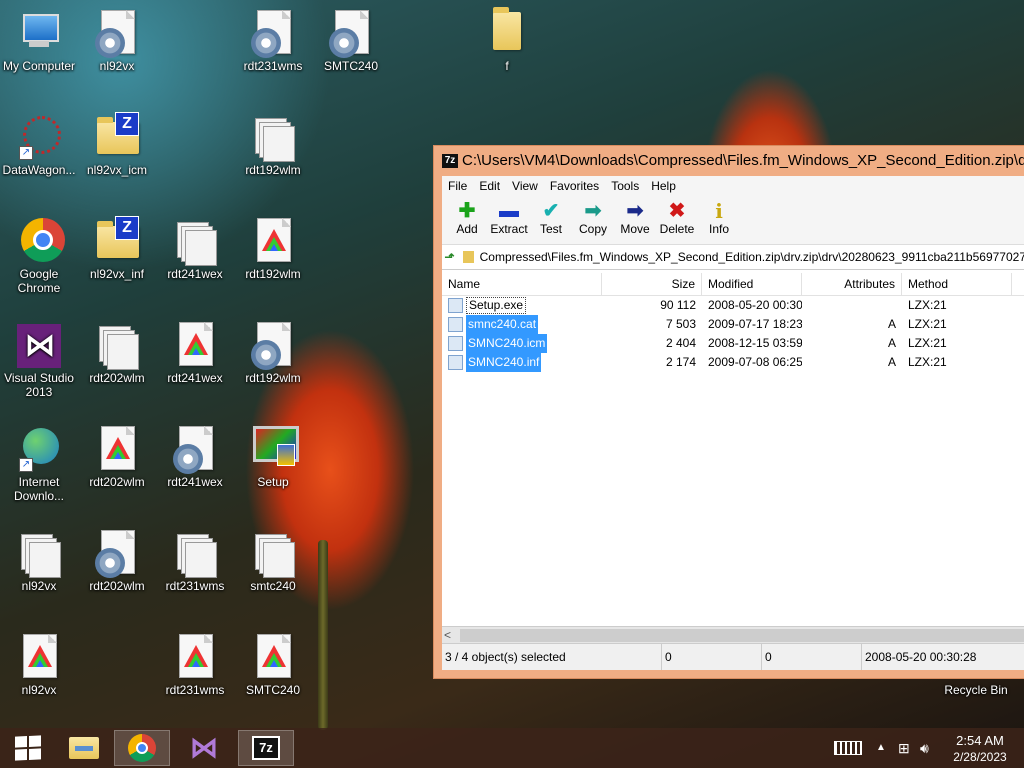 Image resolution: width=1024 pixels, height=768 pixels. I want to click on column-header-attributes: Attributes, so click(852, 284).